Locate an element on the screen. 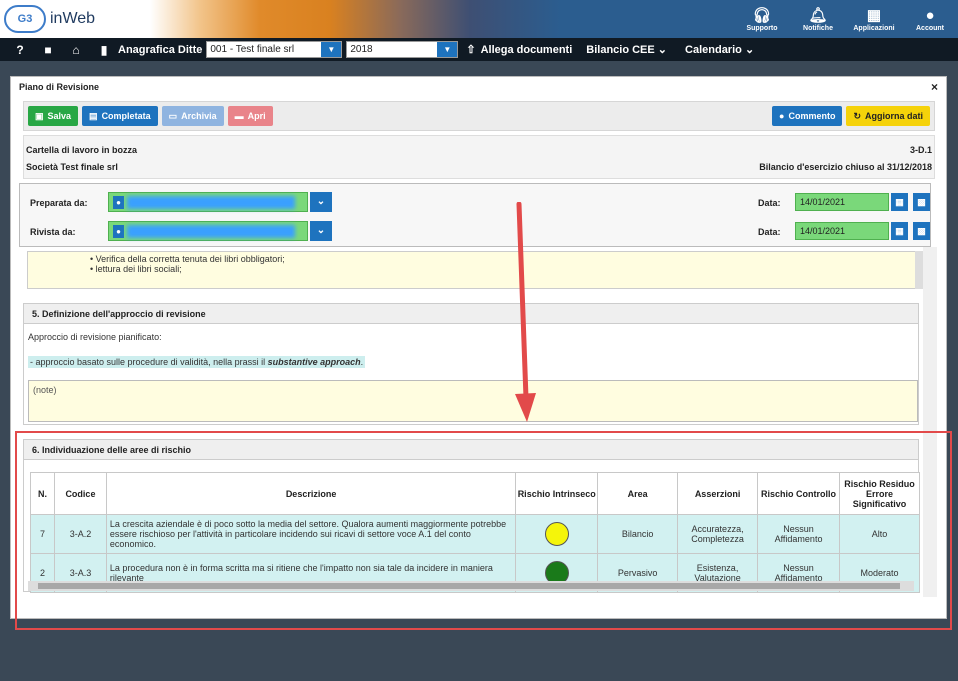  column-header: Asserzioni is located at coordinates (718, 493).